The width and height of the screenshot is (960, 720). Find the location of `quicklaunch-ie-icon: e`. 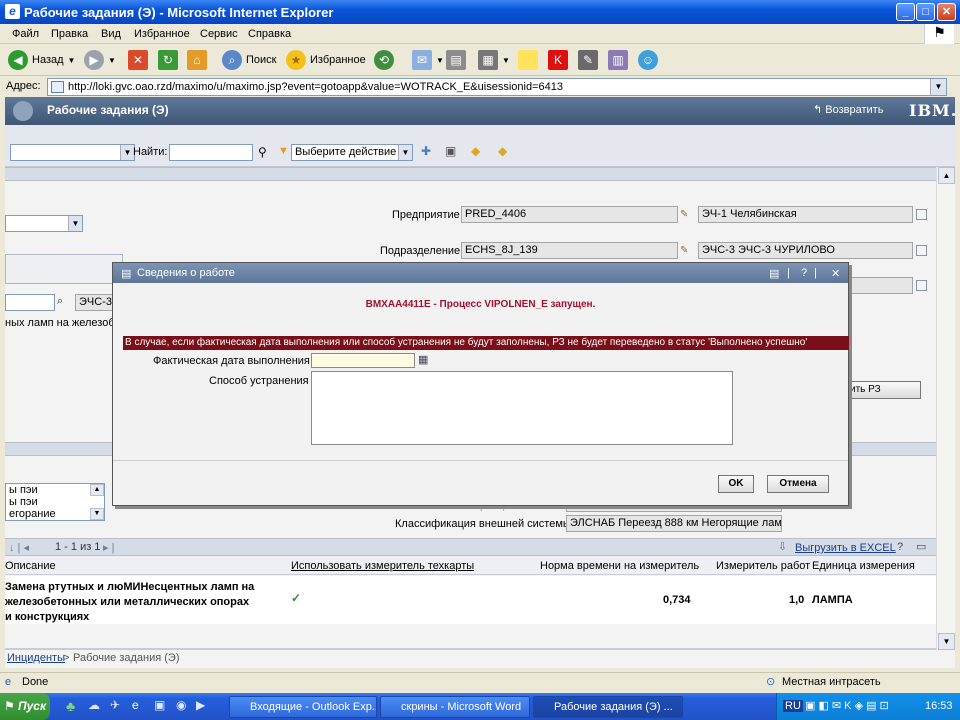

quicklaunch-ie-icon: e is located at coordinates (135, 705).